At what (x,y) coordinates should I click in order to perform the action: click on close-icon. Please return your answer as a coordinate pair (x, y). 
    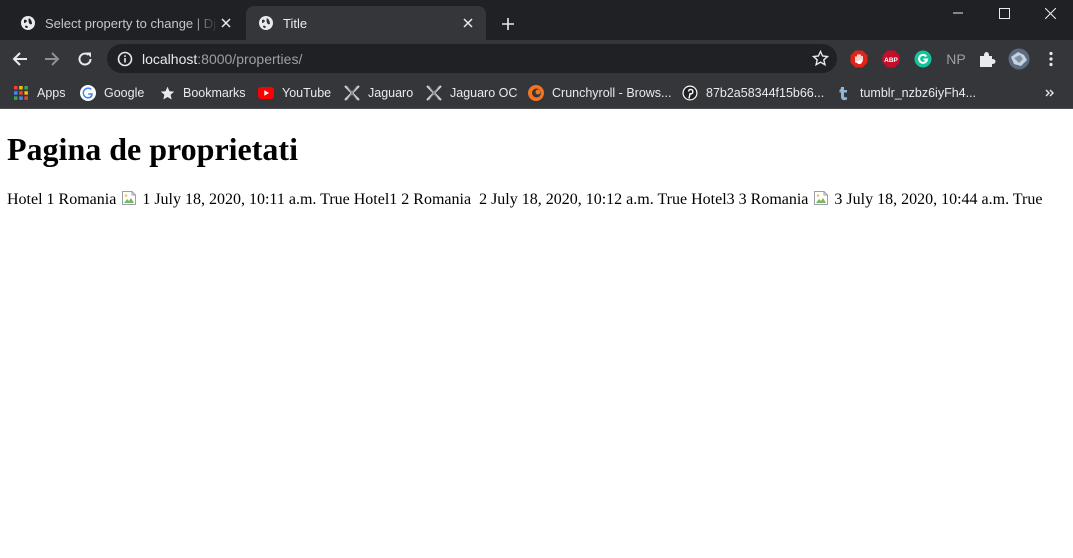
    Looking at the image, I should click on (1050, 13).